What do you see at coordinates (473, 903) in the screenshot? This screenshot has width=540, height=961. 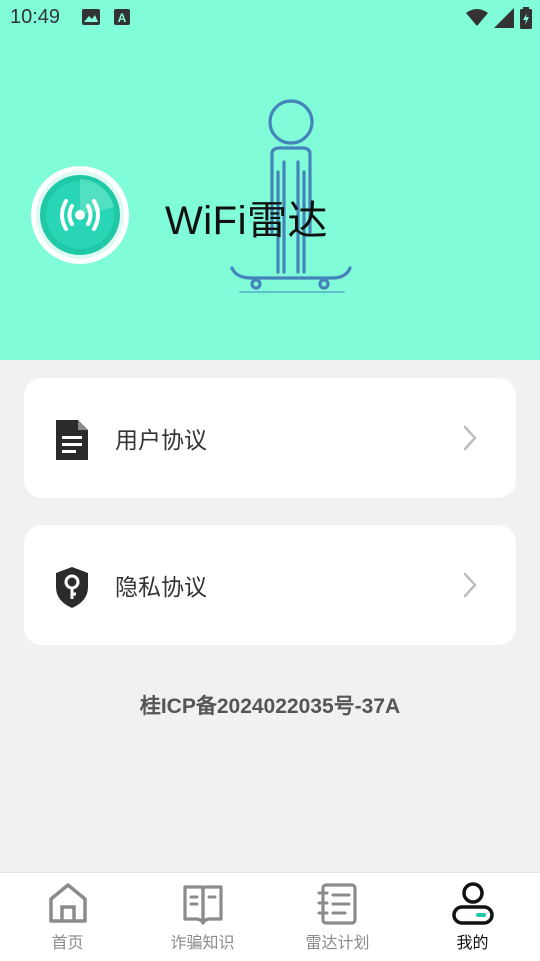 I see `person-icon` at bounding box center [473, 903].